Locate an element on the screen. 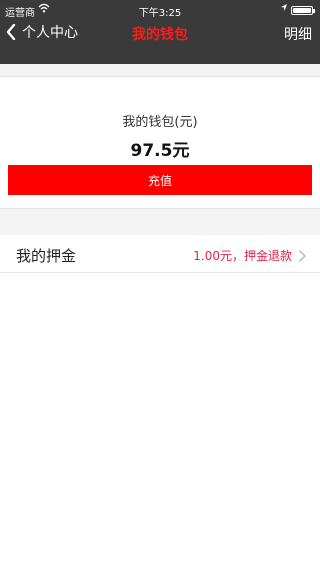 The height and width of the screenshot is (568, 320). location-icon is located at coordinates (284, 9).